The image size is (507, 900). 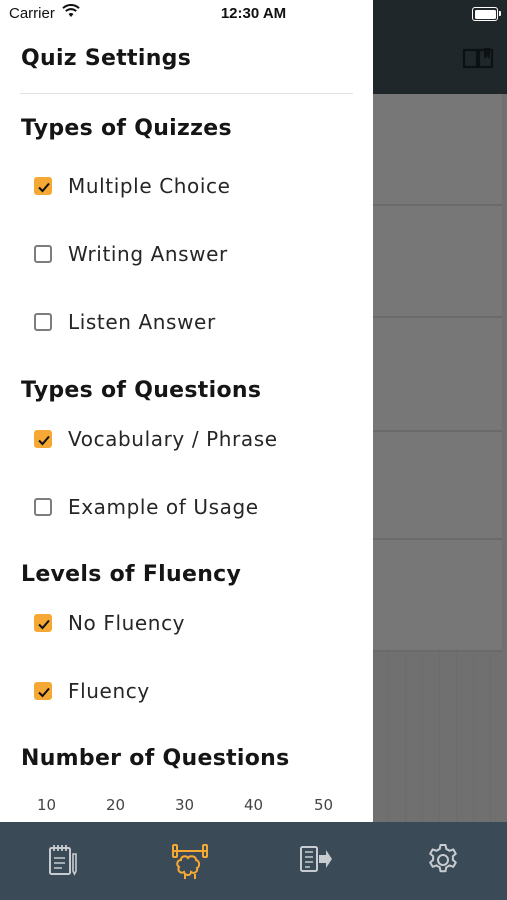 I want to click on option-multiple-choice: Multiple Choice, so click(x=132, y=186).